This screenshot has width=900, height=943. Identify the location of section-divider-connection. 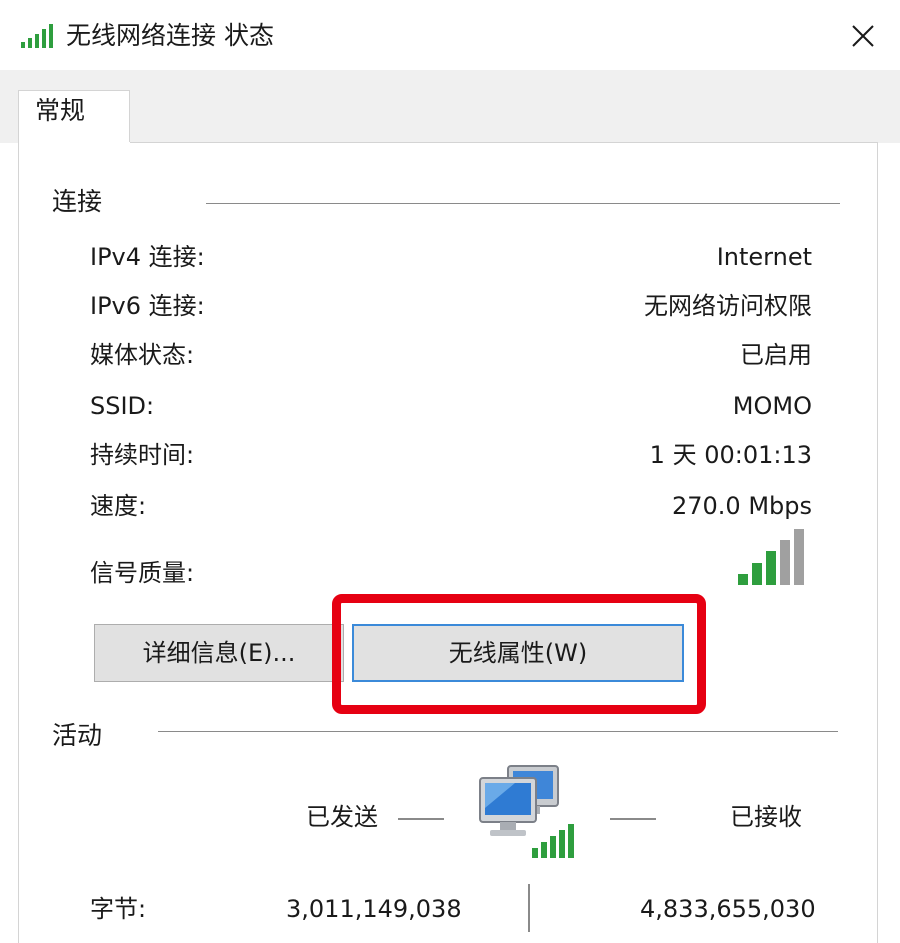
(523, 203).